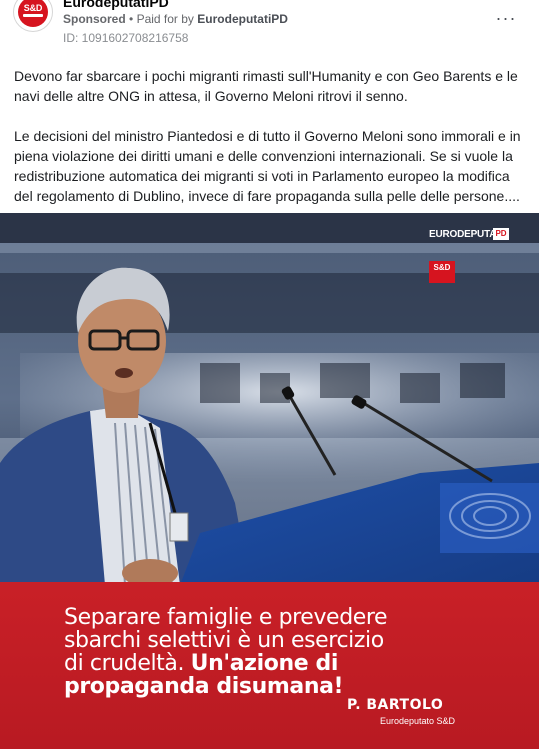 Image resolution: width=539 pixels, height=749 pixels. Describe the element at coordinates (226, 617) in the screenshot. I see `quote-line: Separare famiglie e prevedere` at that location.